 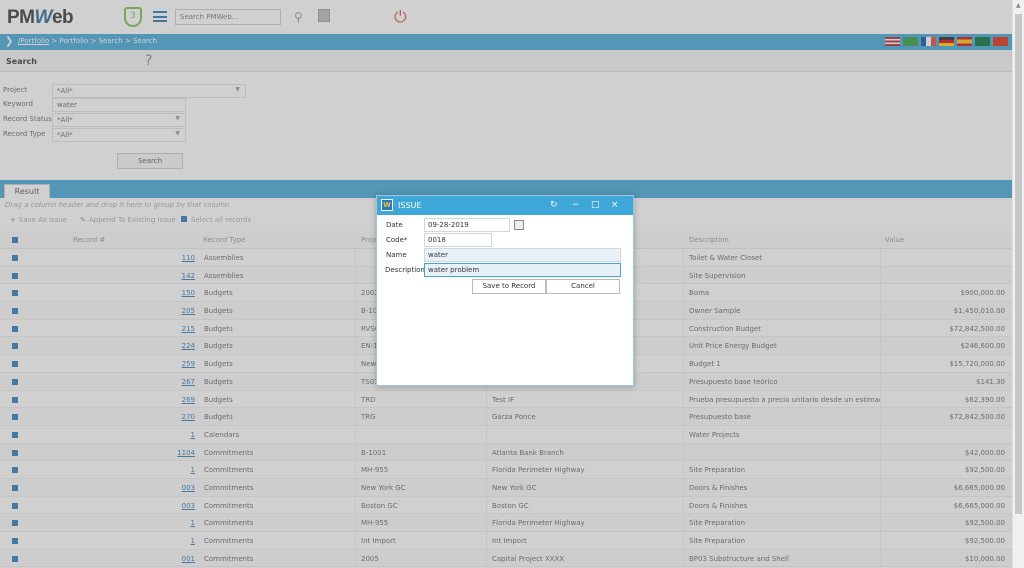 What do you see at coordinates (522, 255) in the screenshot?
I see `name-field: water` at bounding box center [522, 255].